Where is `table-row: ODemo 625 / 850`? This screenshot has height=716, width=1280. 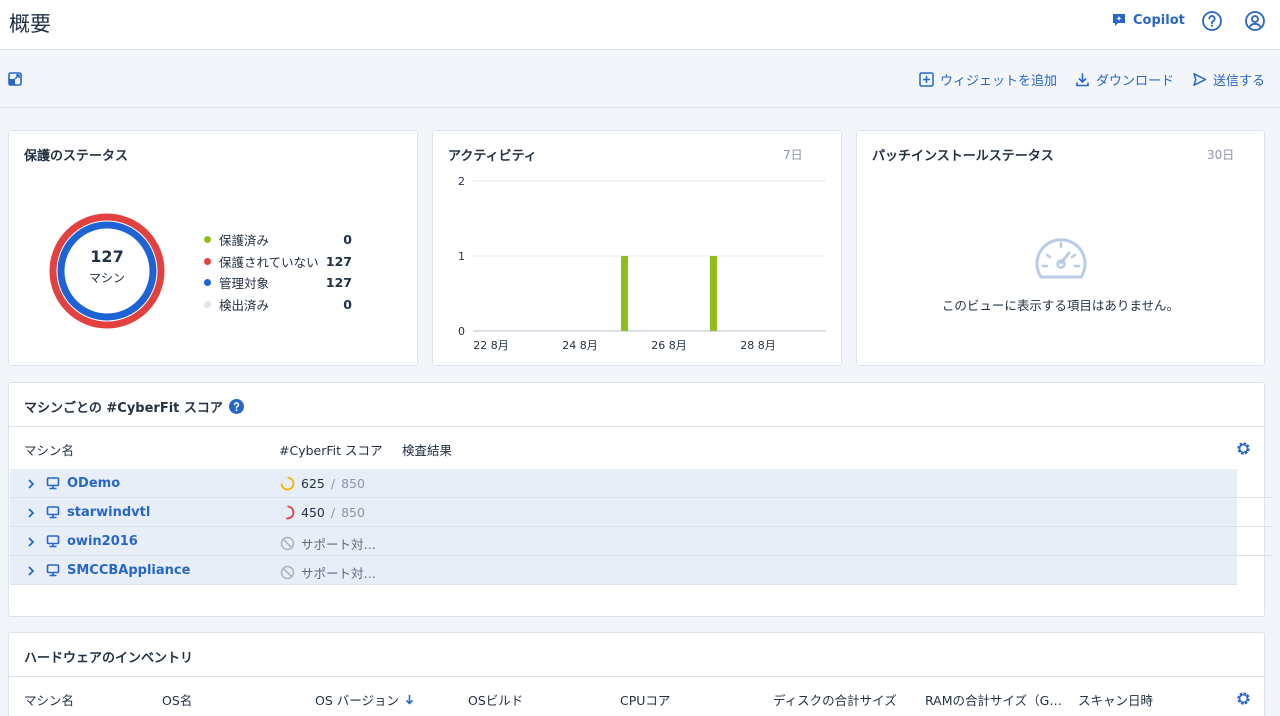 table-row: ODemo 625 / 850 is located at coordinates (623, 483).